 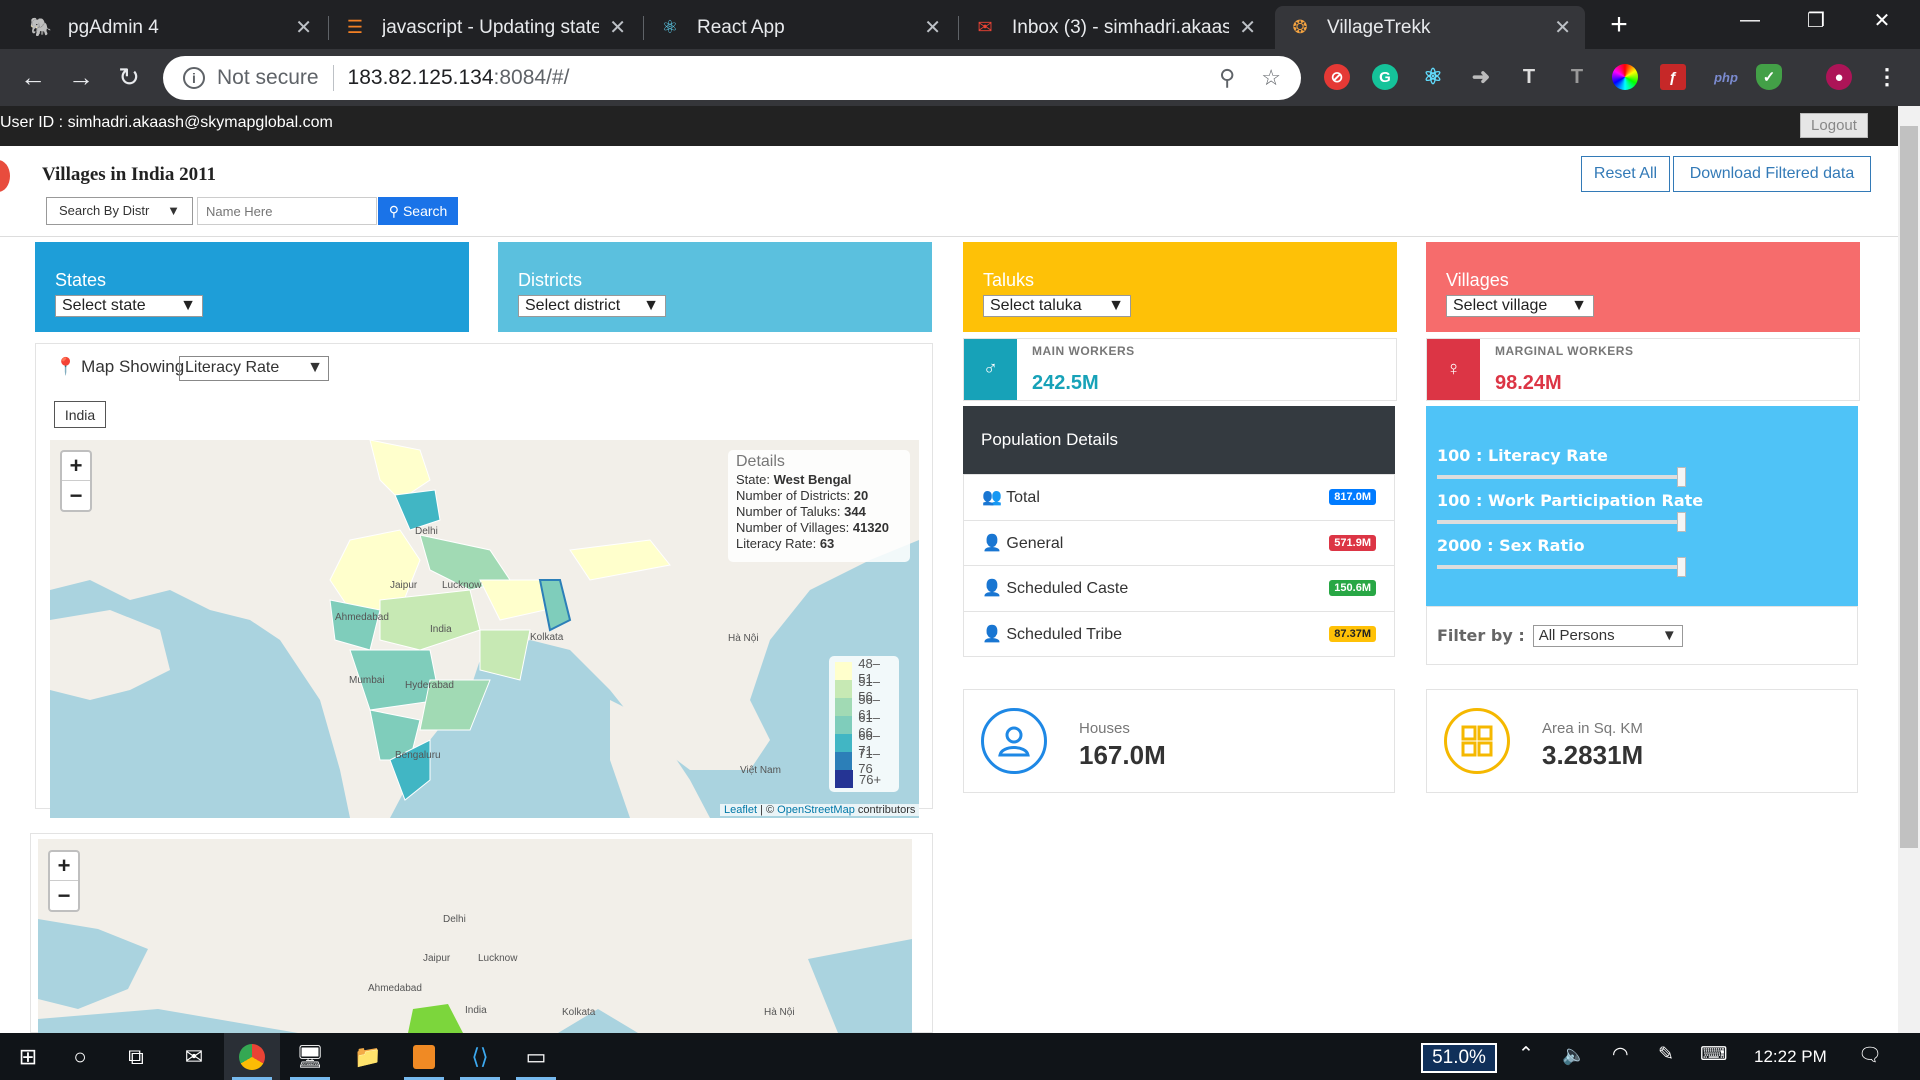 I want to click on state-odisha-chhattisgarh, so click(x=505, y=655).